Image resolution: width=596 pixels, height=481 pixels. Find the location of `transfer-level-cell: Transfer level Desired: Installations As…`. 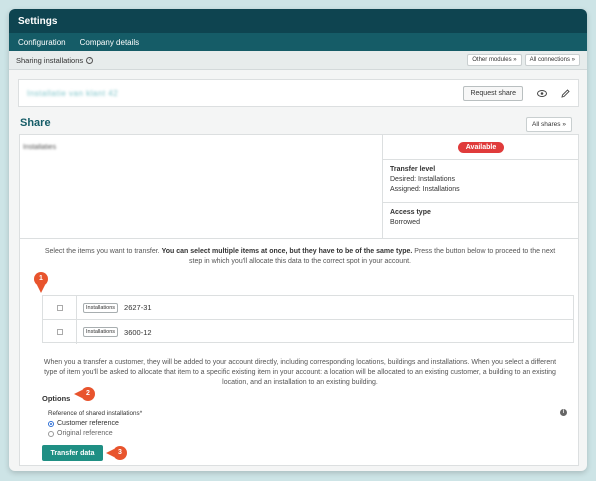

transfer-level-cell: Transfer level Desired: Installations As… is located at coordinates (481, 181).